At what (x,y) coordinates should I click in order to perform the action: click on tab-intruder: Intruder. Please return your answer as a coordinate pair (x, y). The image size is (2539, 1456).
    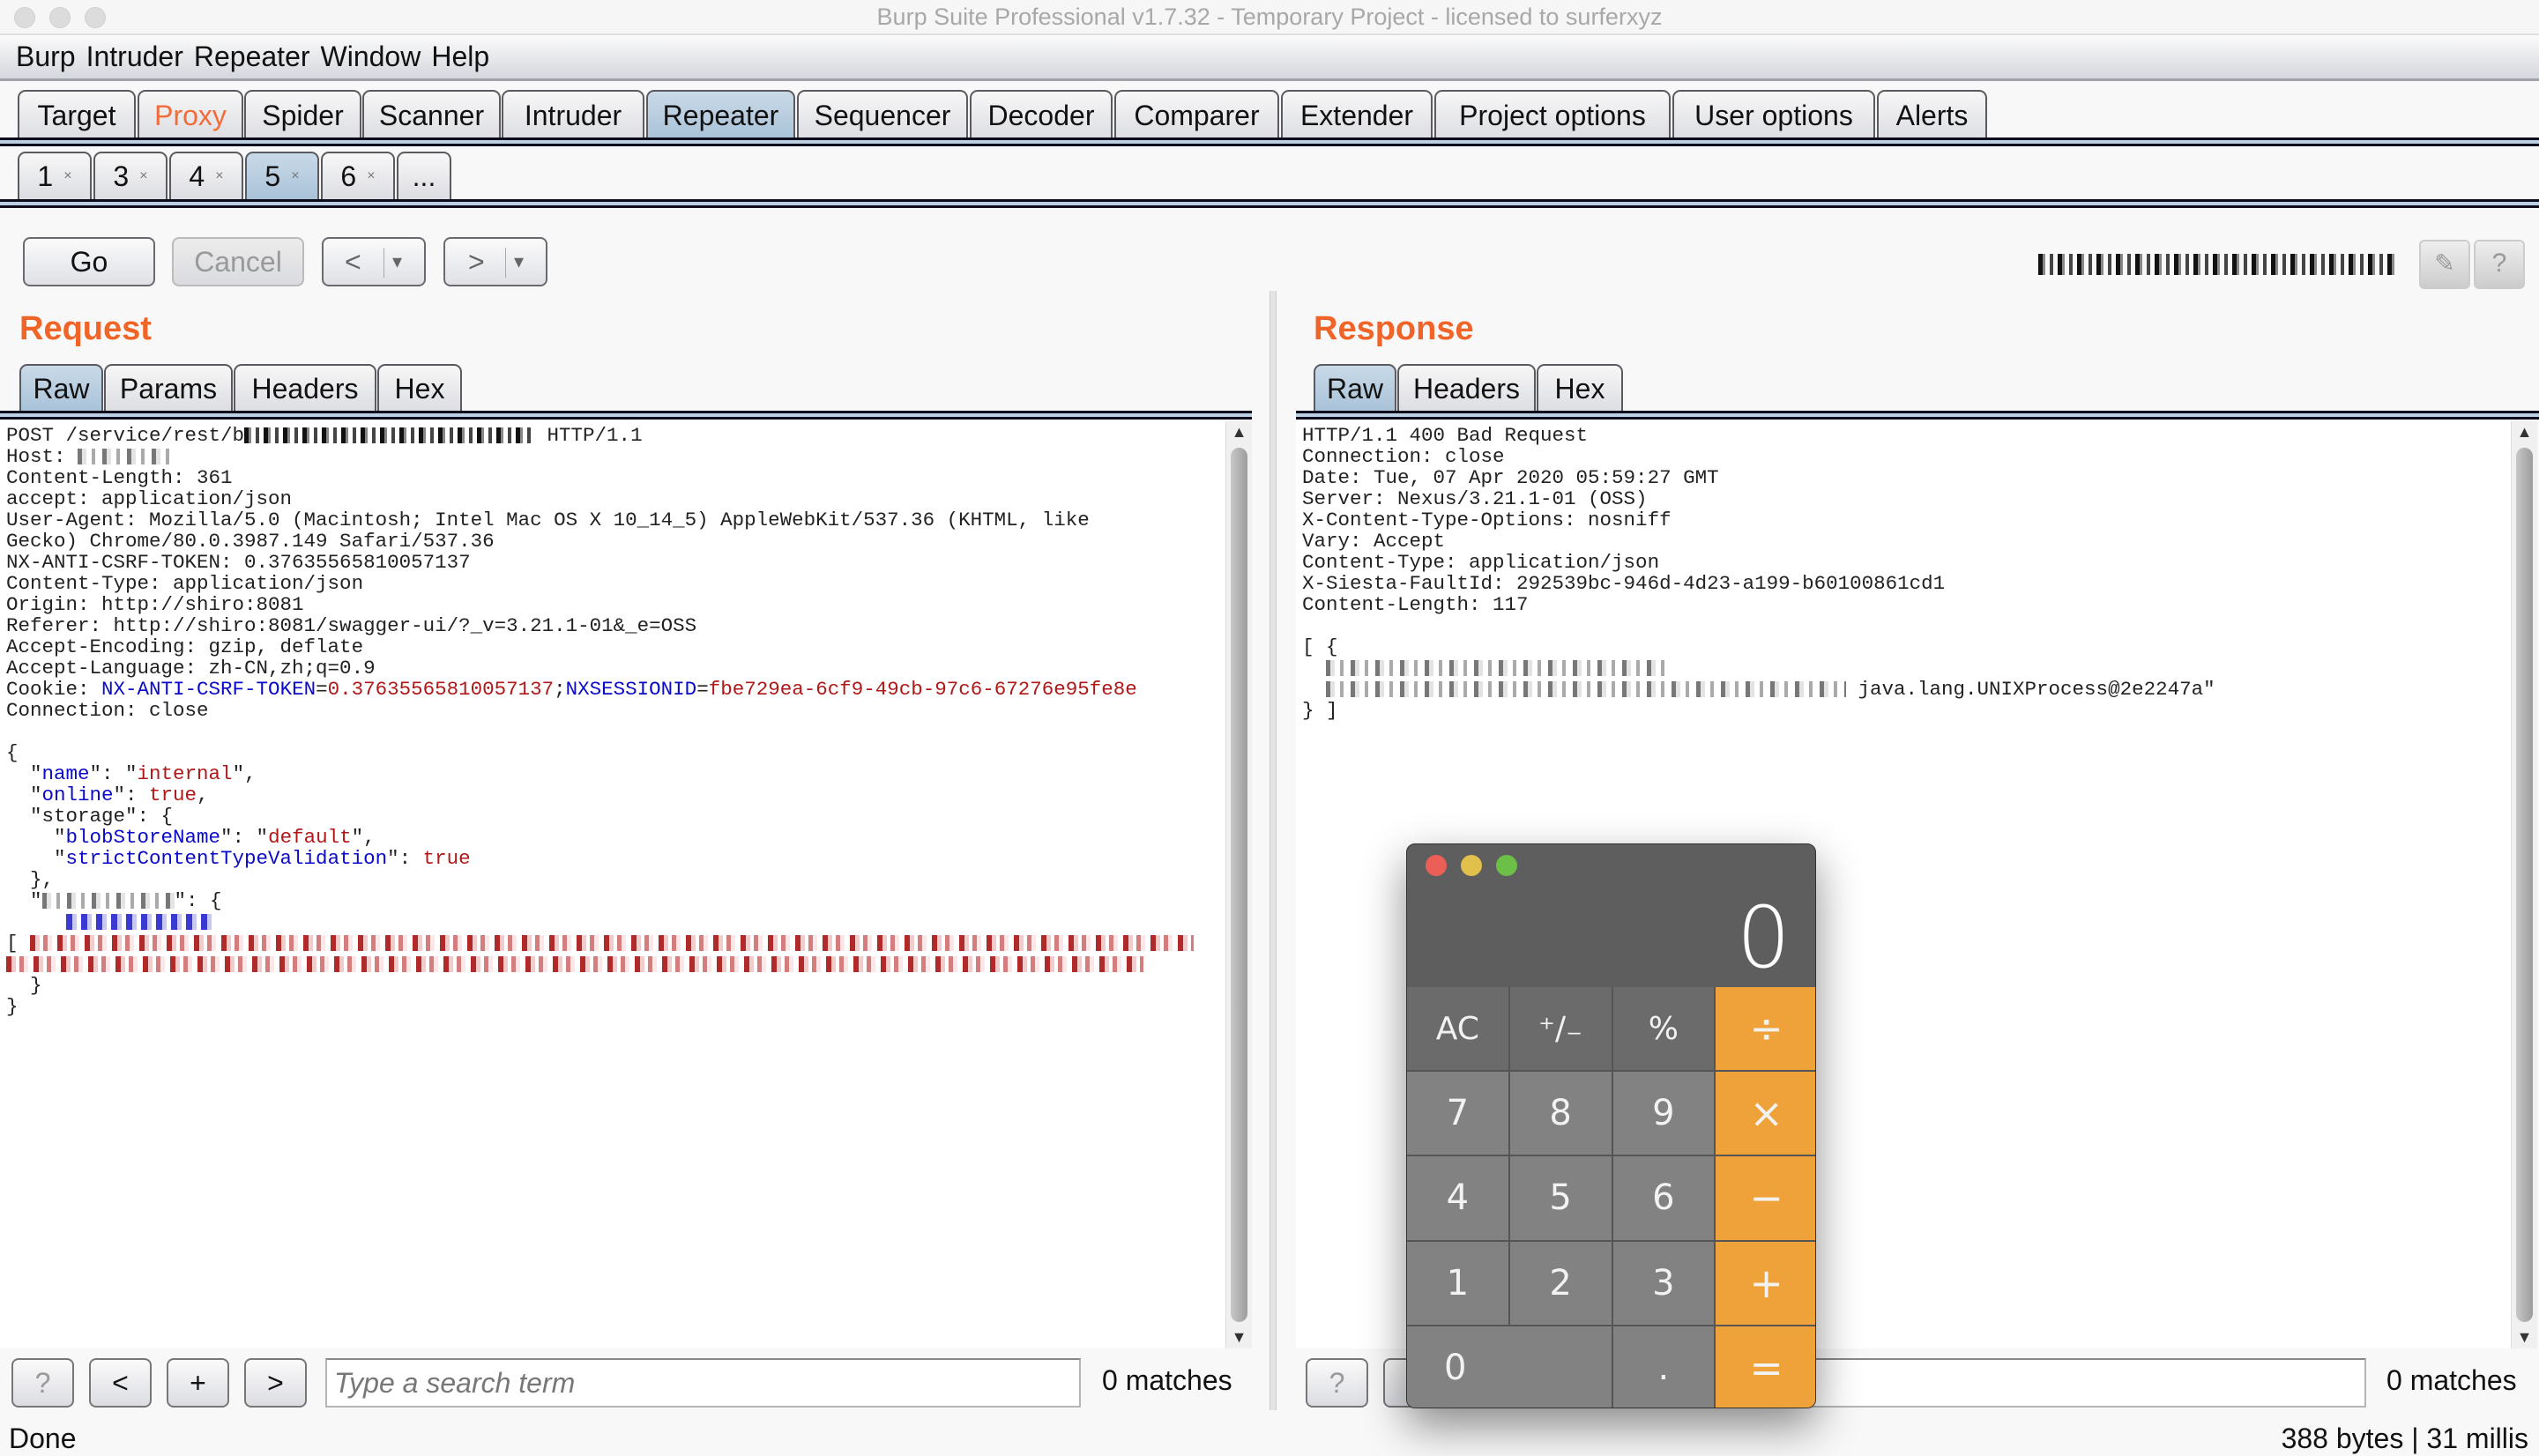
    Looking at the image, I should click on (573, 114).